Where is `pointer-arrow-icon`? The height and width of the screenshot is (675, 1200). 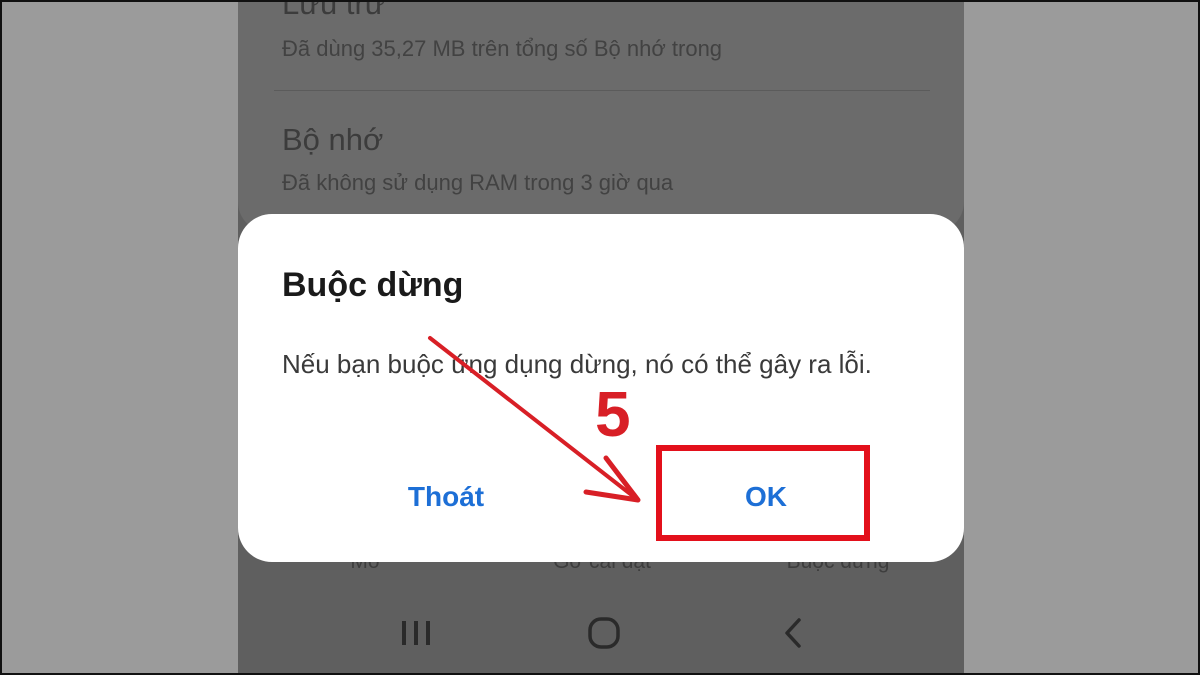 pointer-arrow-icon is located at coordinates (534, 419).